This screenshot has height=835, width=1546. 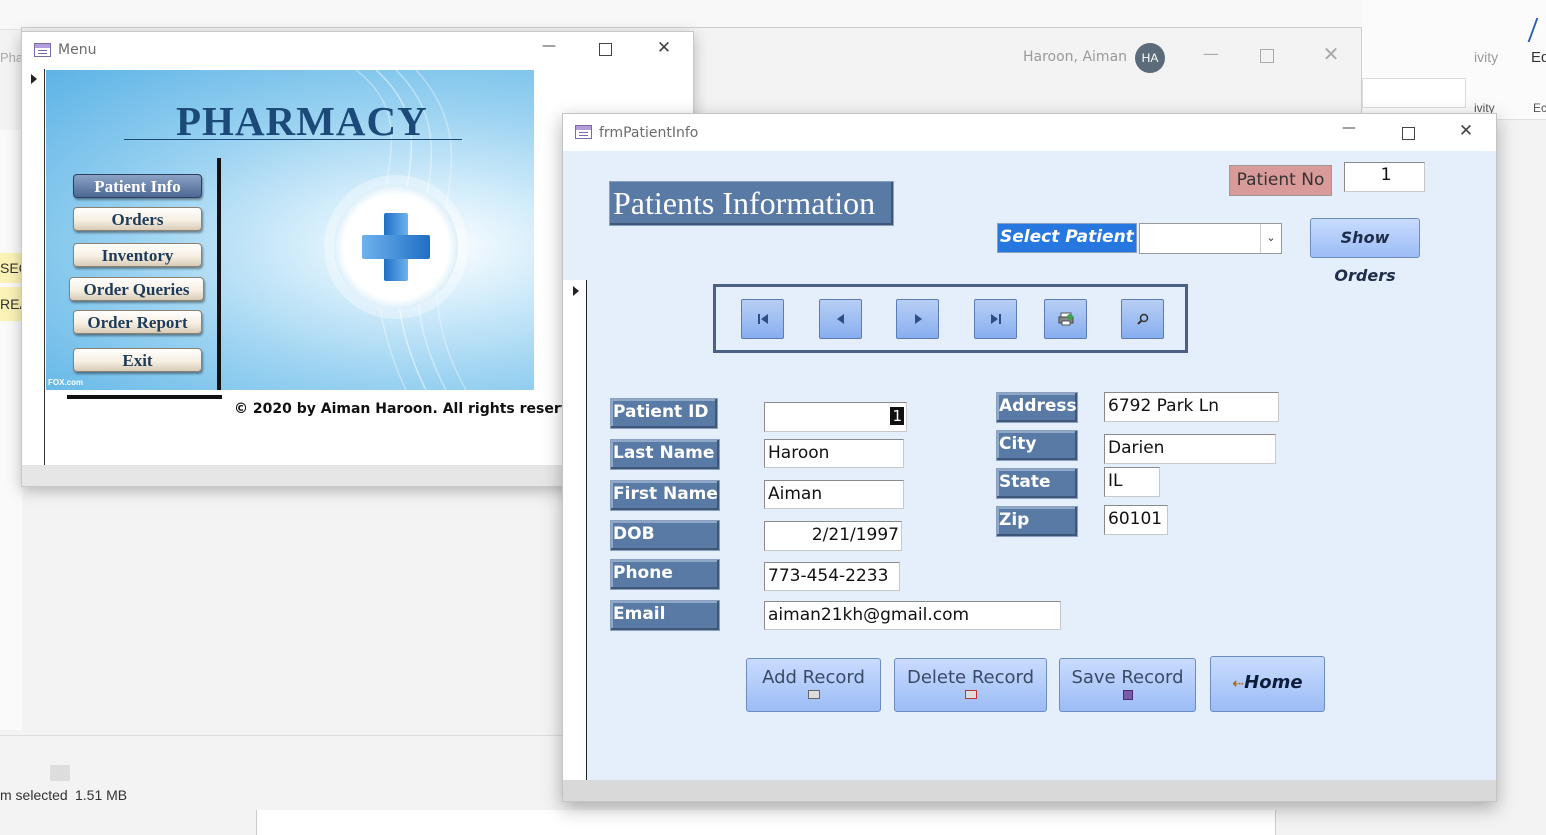 I want to click on dob-field: 2/21/1997, so click(x=833, y=536).